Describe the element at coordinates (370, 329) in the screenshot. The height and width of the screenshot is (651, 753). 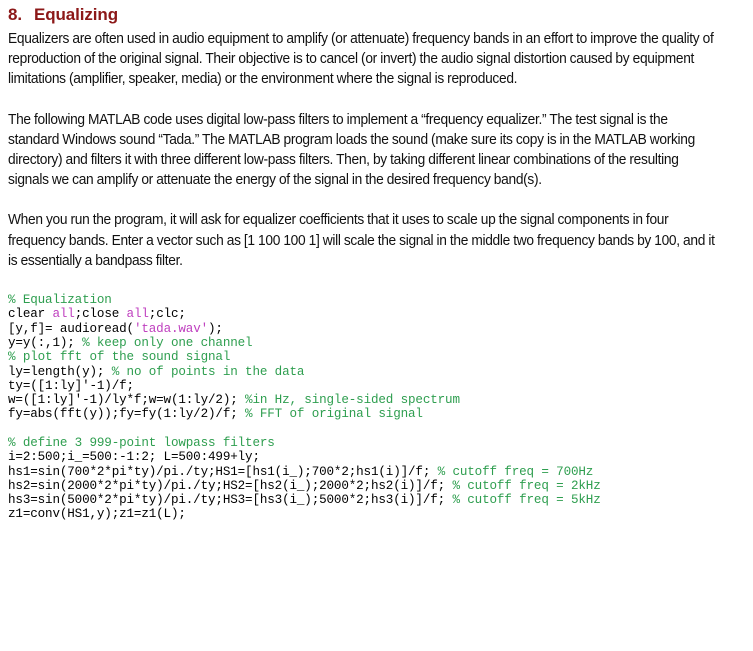
I see `code-line: [y,f]= audioread('tada.wav');` at that location.